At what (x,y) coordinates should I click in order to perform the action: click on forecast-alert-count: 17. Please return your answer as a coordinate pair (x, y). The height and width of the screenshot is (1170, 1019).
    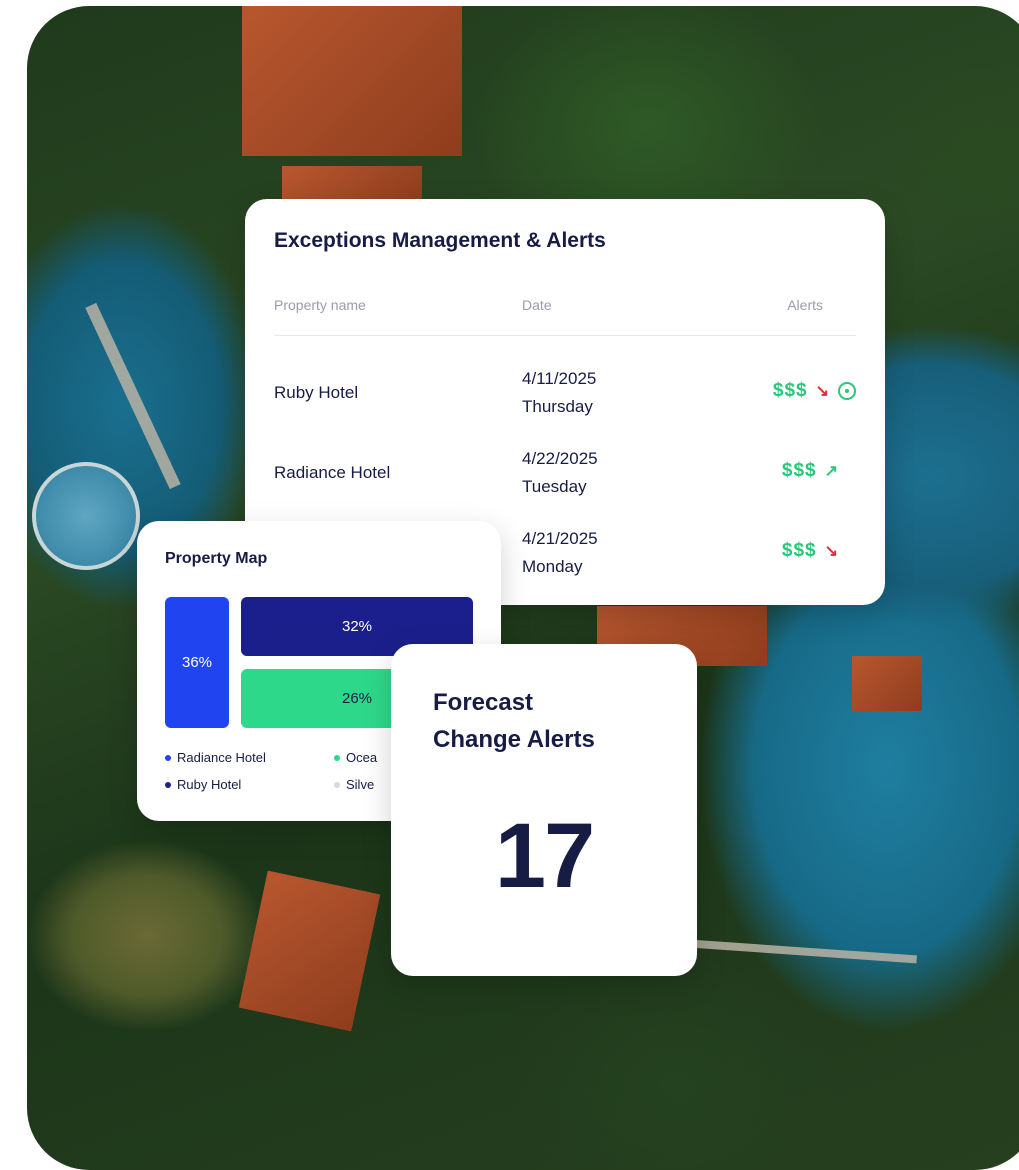
    Looking at the image, I should click on (544, 856).